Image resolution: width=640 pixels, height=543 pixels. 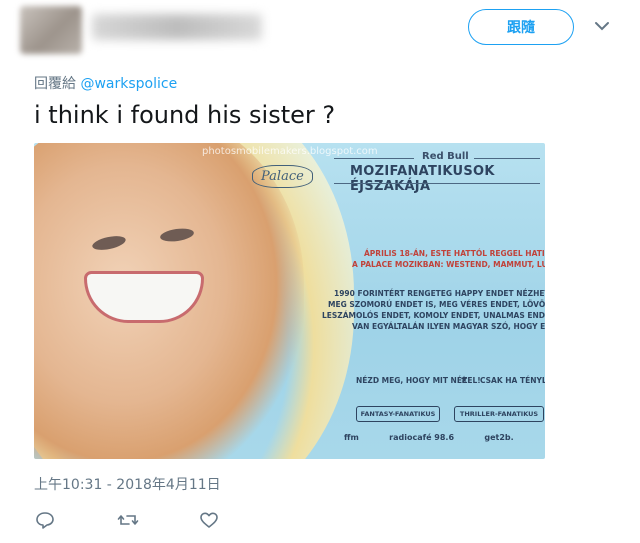 What do you see at coordinates (185, 115) in the screenshot?
I see `tweet-text: i think i found his sister ?` at bounding box center [185, 115].